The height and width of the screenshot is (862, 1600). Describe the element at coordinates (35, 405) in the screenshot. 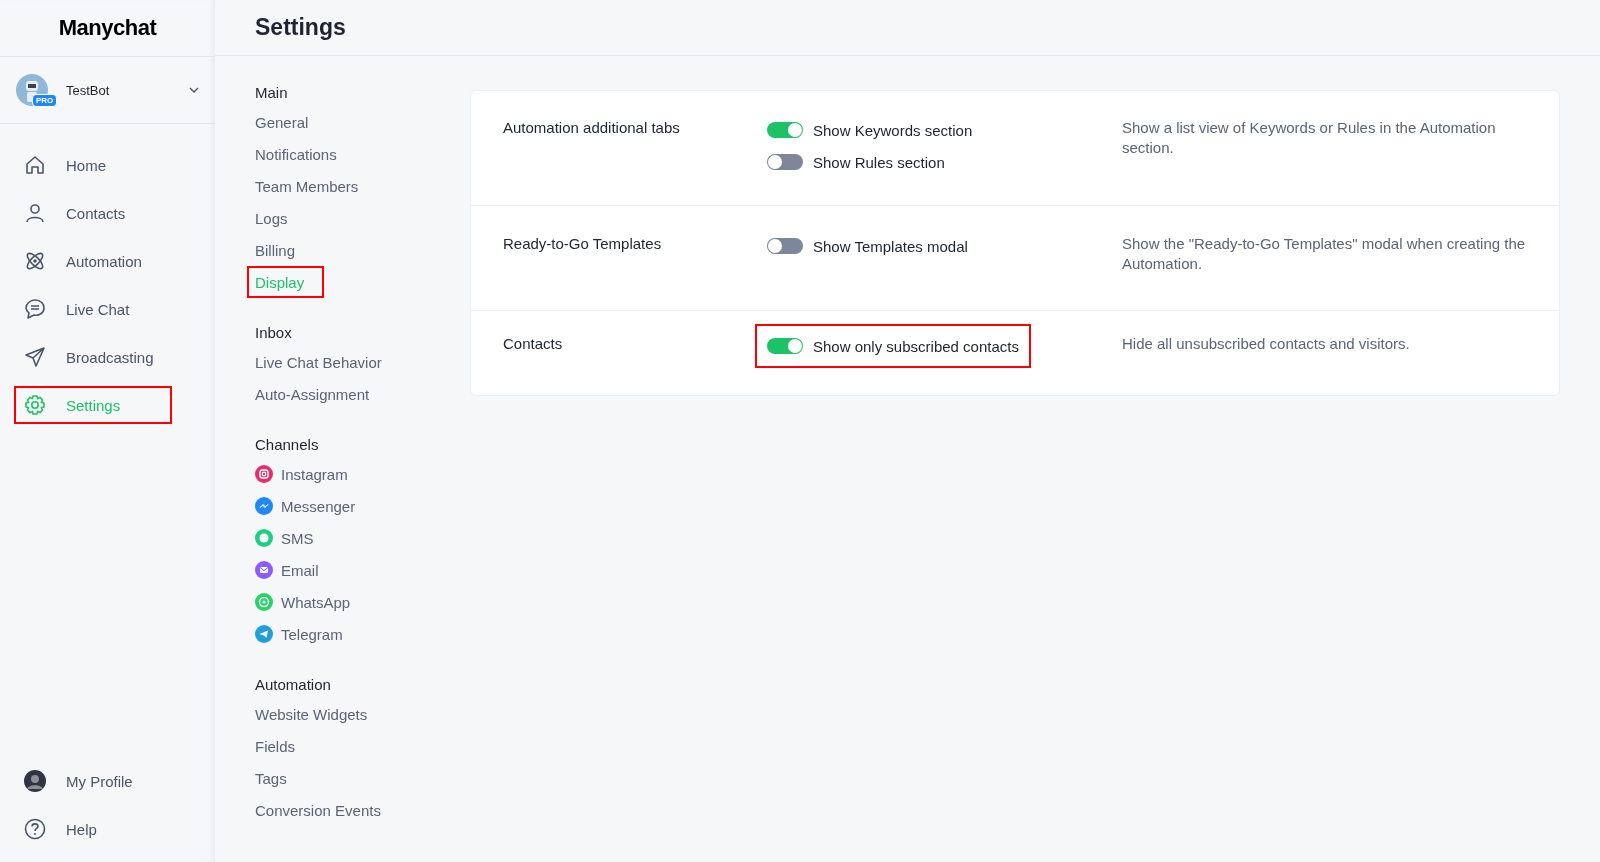

I see `settings-icon` at that location.